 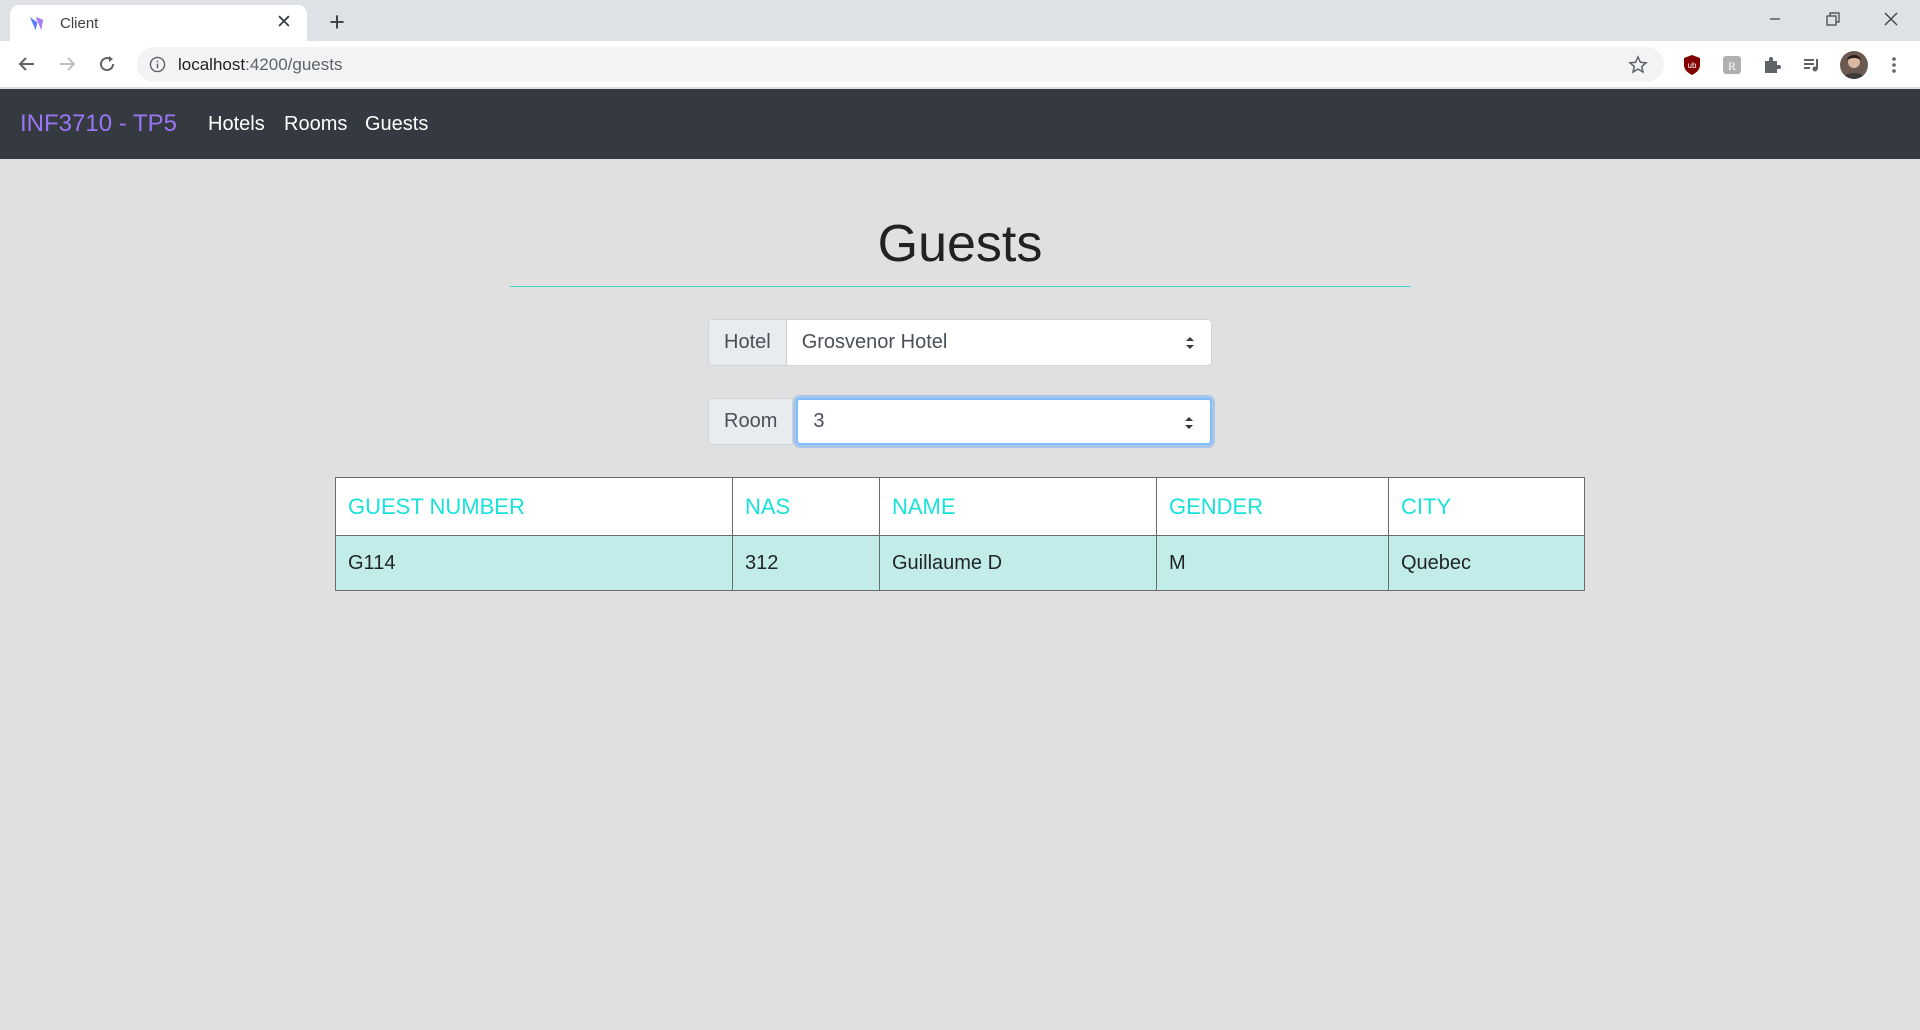 I want to click on menu-dots-icon, so click(x=1894, y=65).